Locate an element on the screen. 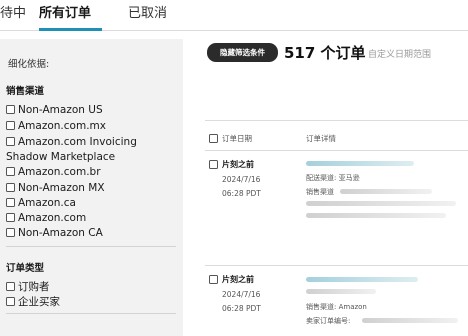 This screenshot has height=336, width=468. filter-label: Non-Amazon CA is located at coordinates (60, 233).